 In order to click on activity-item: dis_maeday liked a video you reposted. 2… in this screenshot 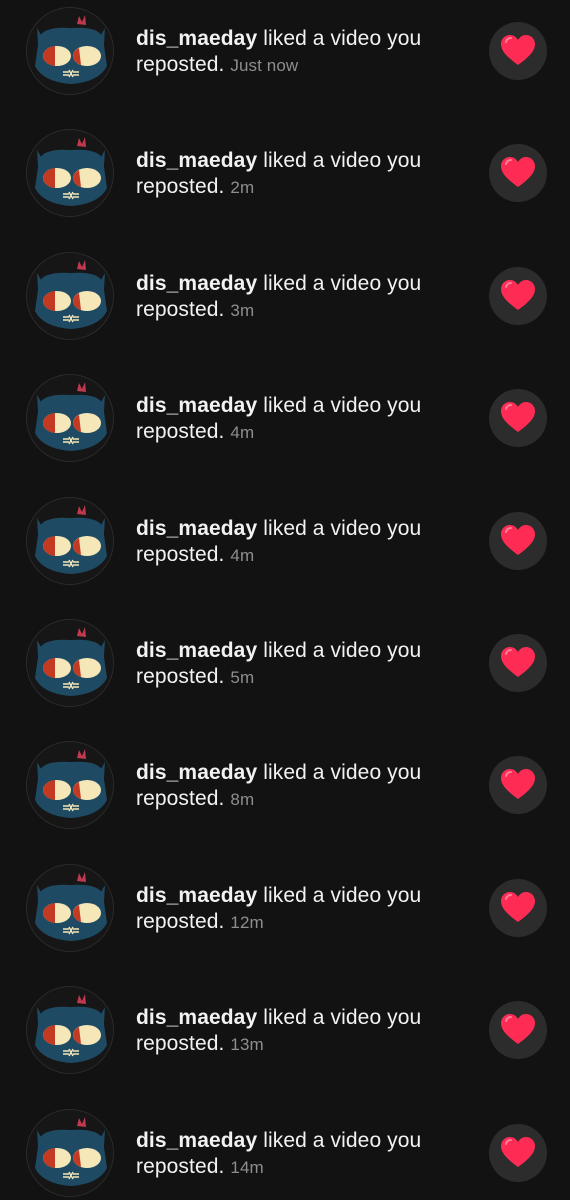, I will do `click(285, 183)`.